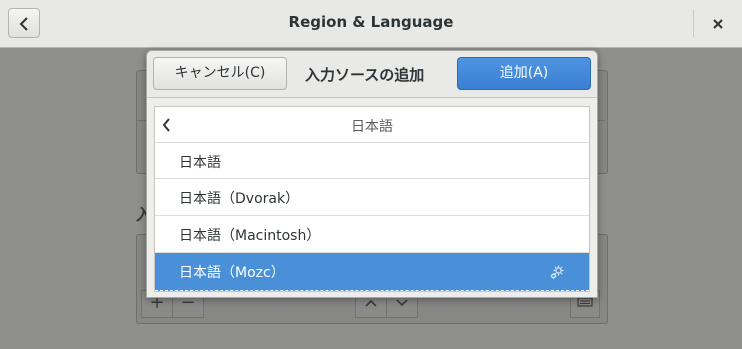 The image size is (742, 349). I want to click on dialog-title: 入力ソースの追加, so click(365, 75).